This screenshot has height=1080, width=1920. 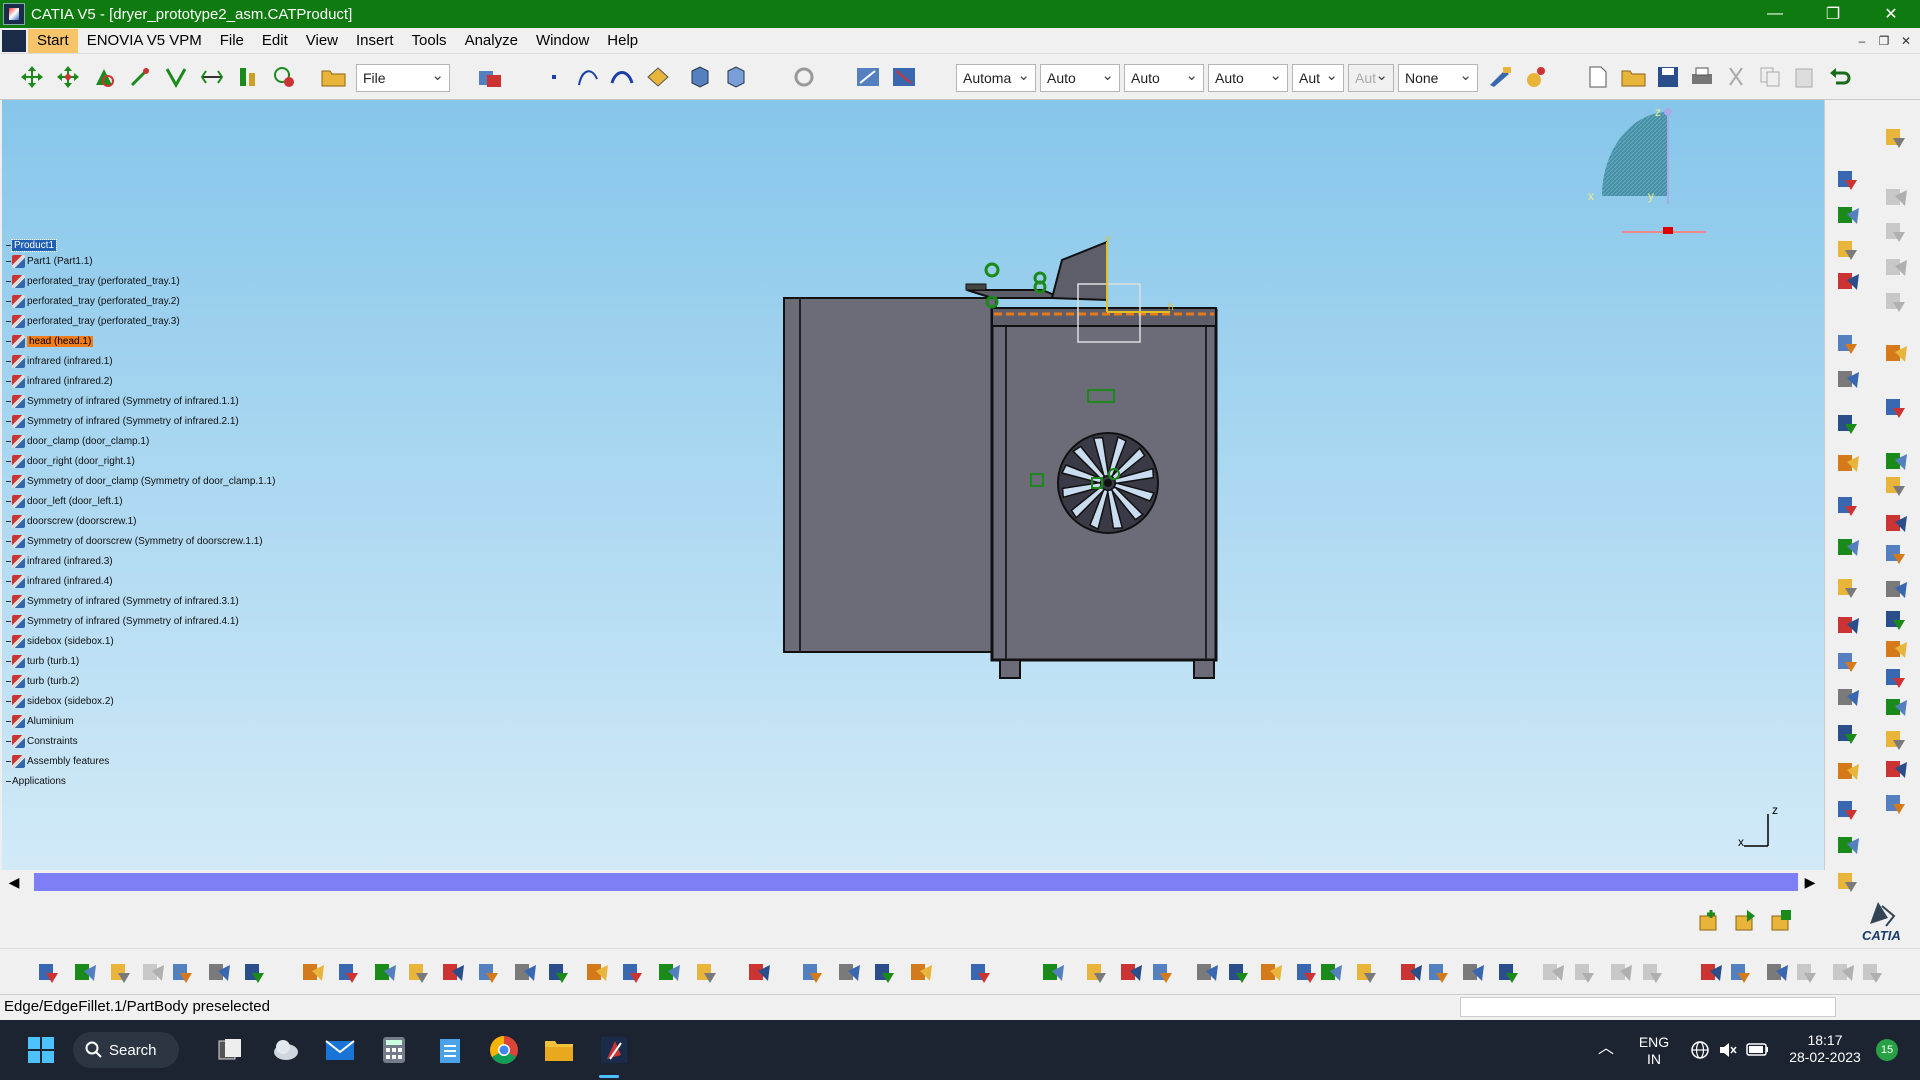 What do you see at coordinates (450, 1050) in the screenshot?
I see `notepad-icon` at bounding box center [450, 1050].